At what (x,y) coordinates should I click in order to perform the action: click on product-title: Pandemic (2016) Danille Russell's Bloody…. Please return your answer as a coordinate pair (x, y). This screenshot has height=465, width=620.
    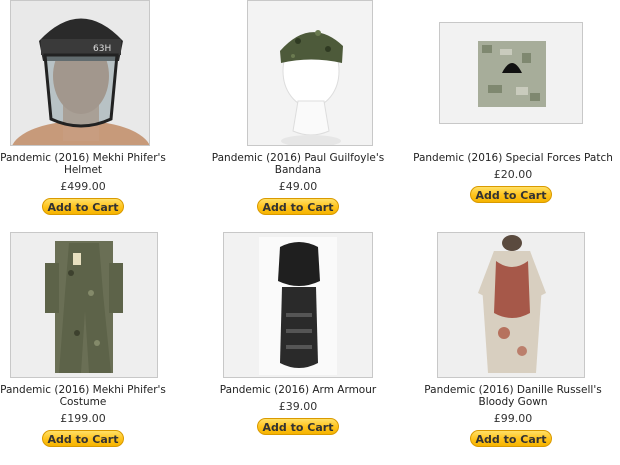
    Looking at the image, I should click on (513, 396).